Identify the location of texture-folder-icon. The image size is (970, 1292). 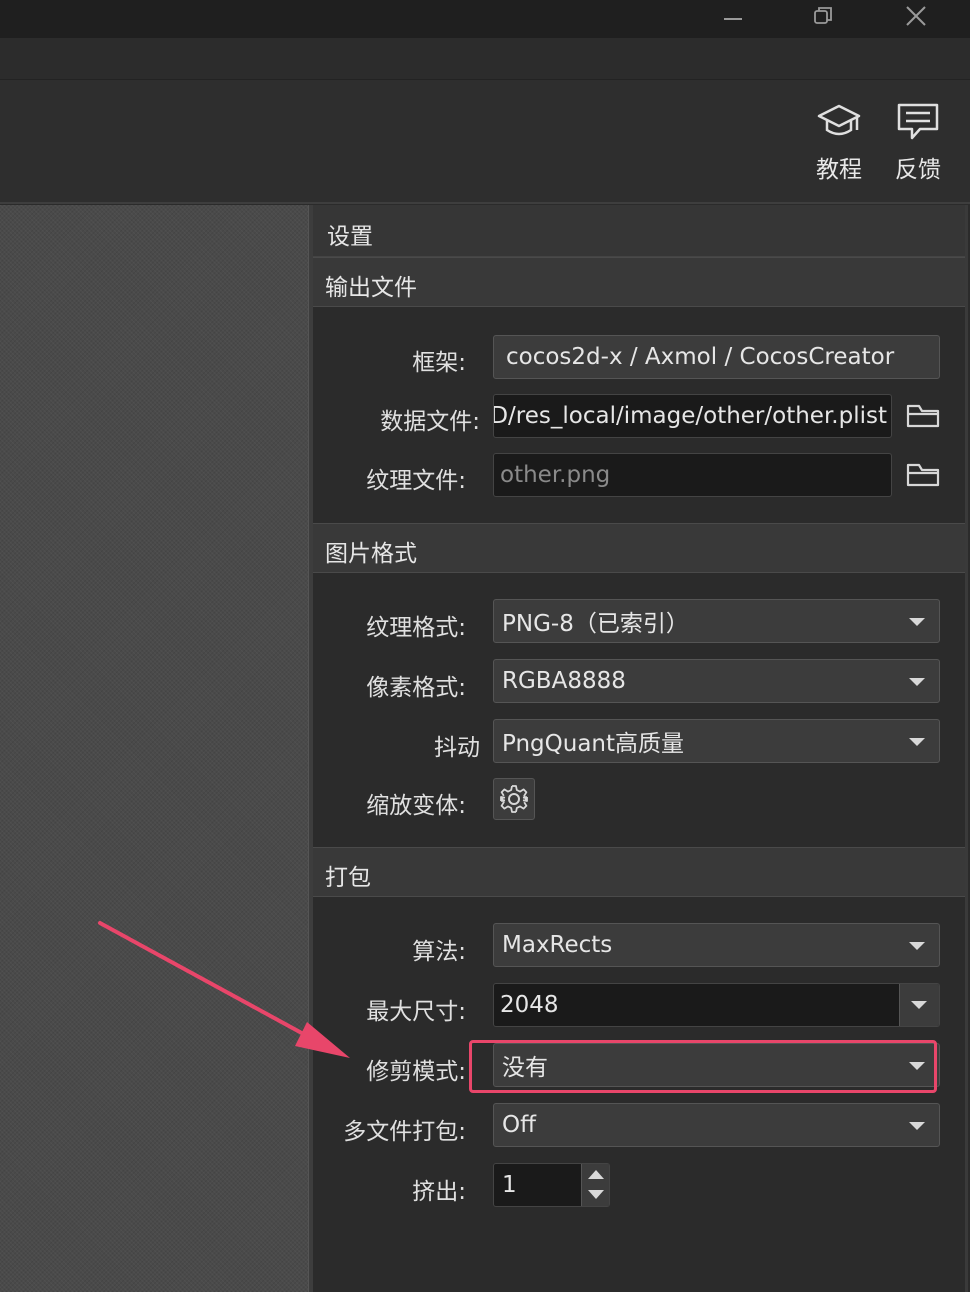
(923, 474).